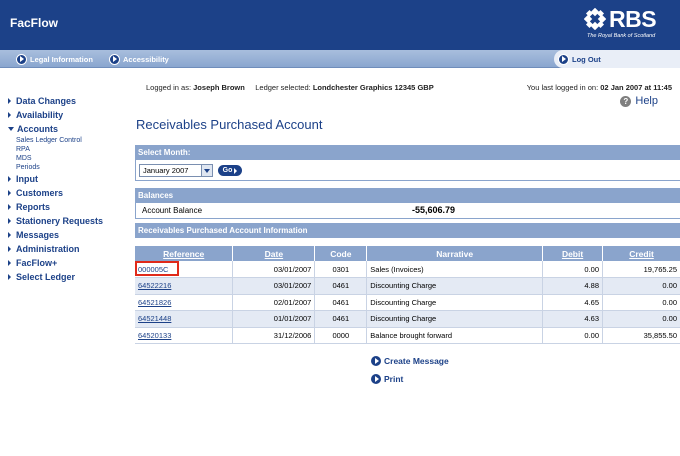  What do you see at coordinates (206, 170) in the screenshot?
I see `chevron-down-icon` at bounding box center [206, 170].